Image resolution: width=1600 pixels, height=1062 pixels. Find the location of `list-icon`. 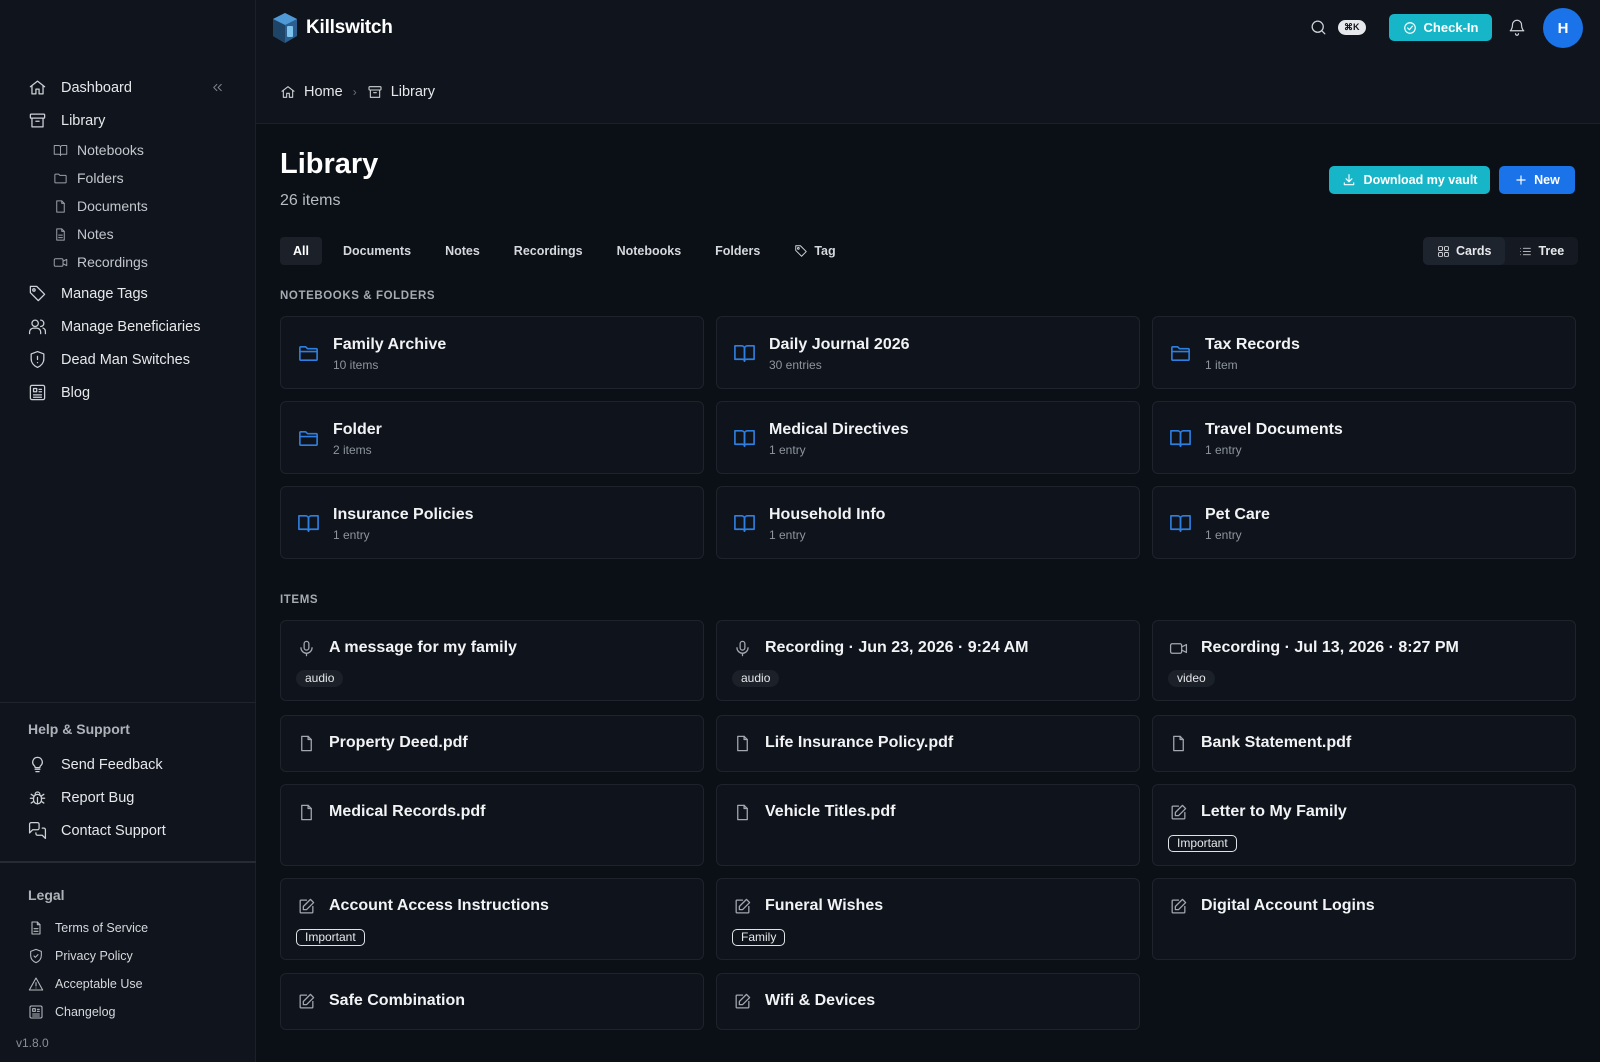

list-icon is located at coordinates (1526, 251).